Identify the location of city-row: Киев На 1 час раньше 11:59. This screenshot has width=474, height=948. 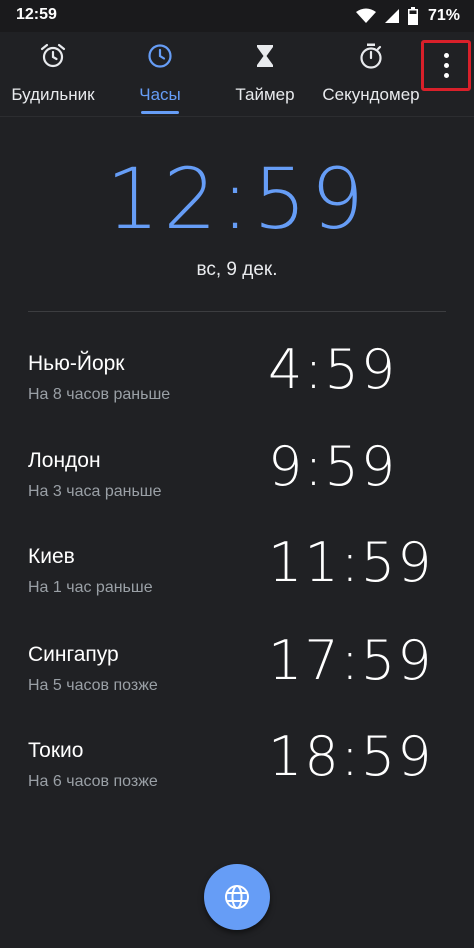
(237, 583).